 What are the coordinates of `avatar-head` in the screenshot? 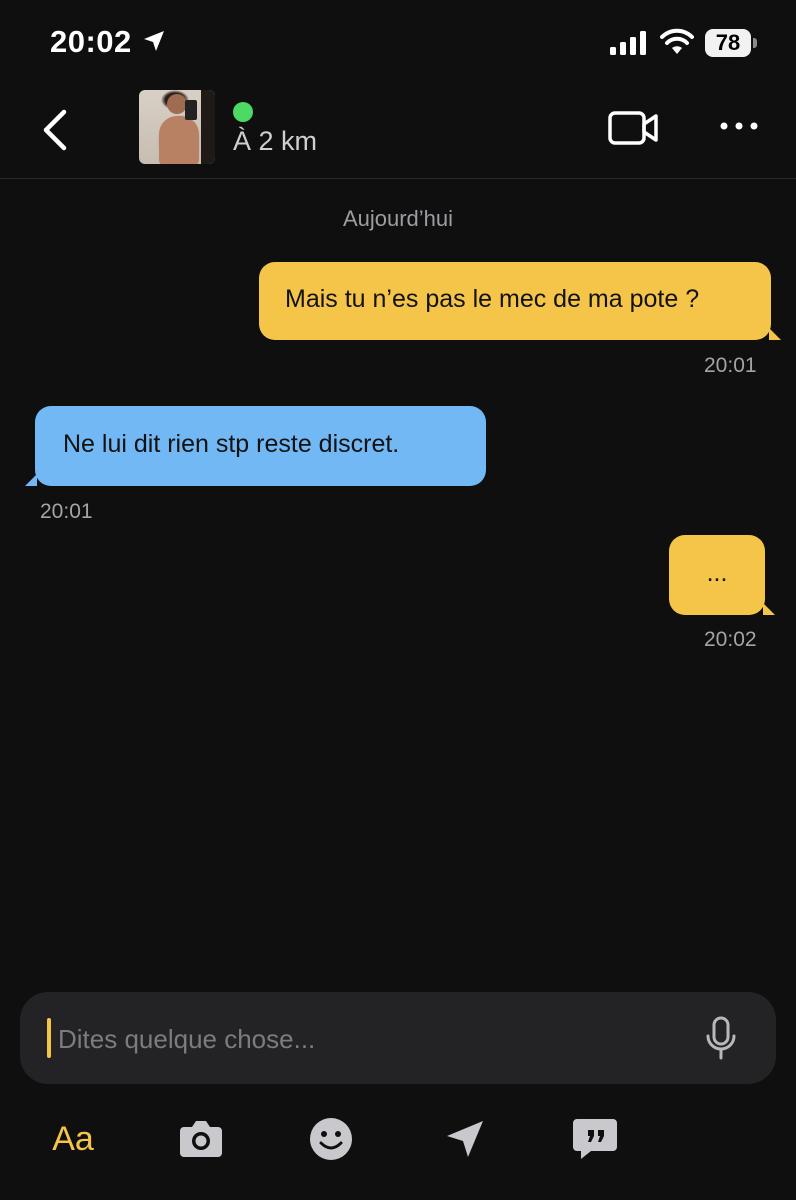 It's located at (177, 104).